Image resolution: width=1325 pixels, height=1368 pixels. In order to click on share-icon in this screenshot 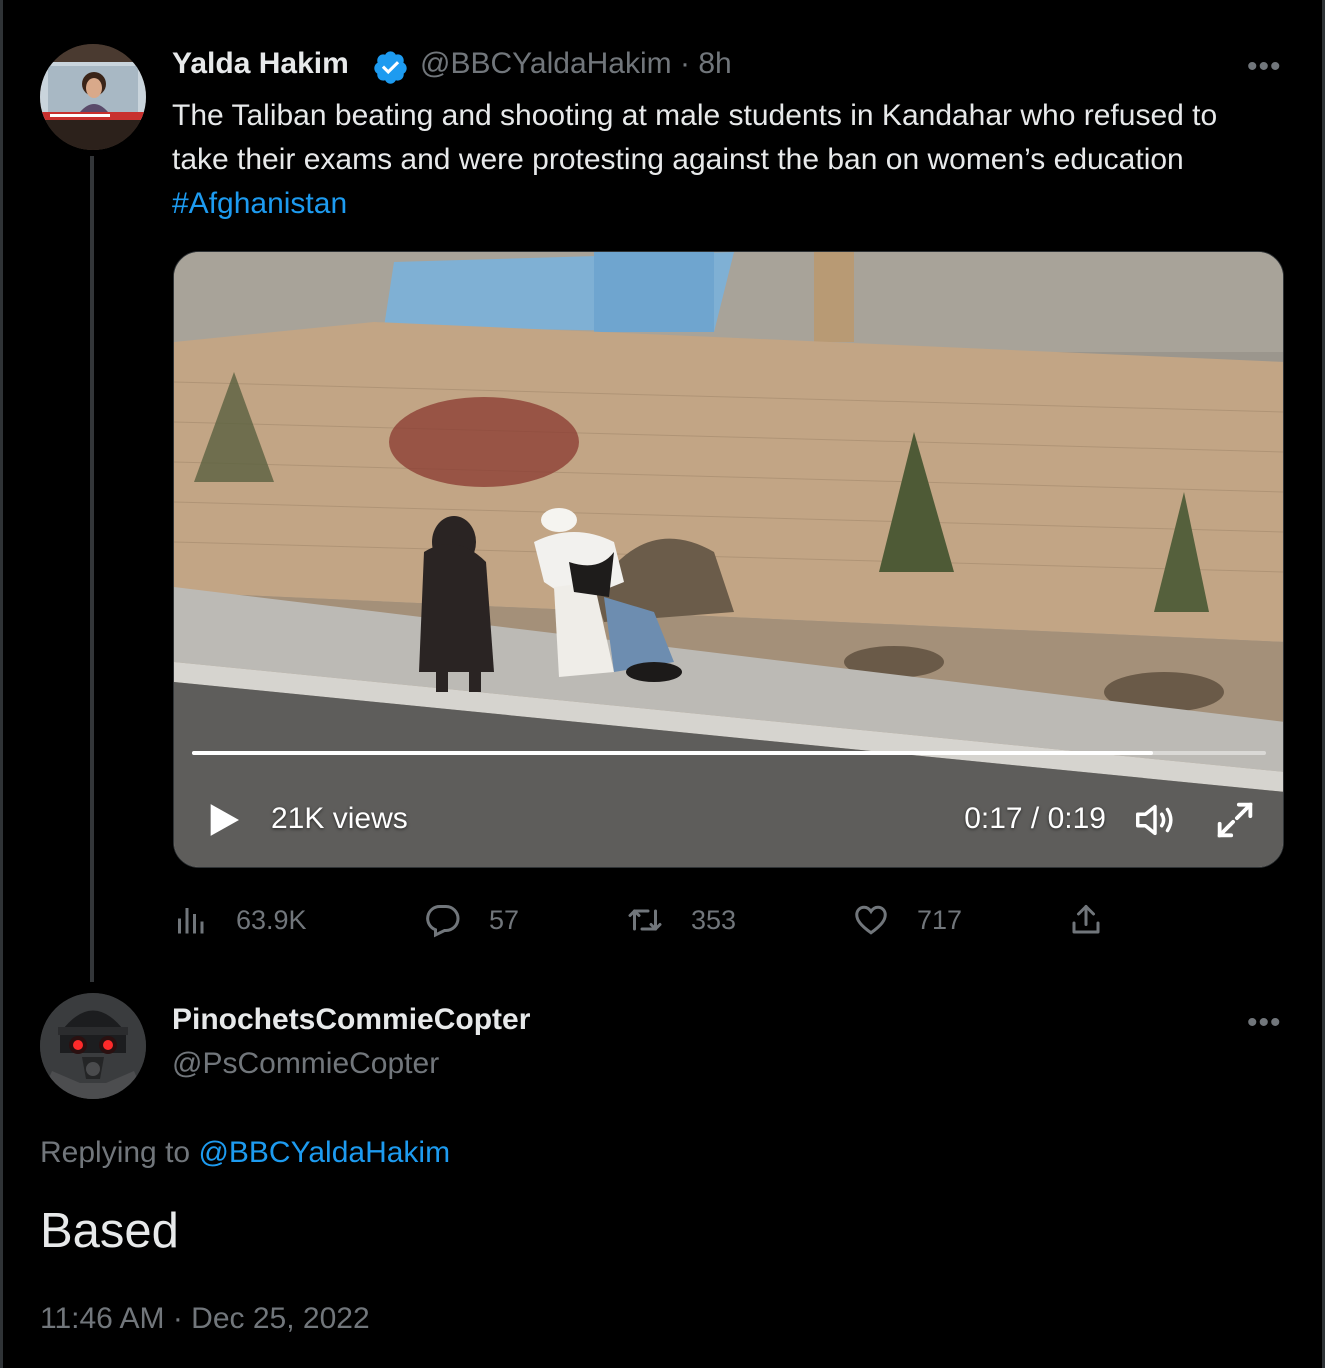, I will do `click(1086, 919)`.